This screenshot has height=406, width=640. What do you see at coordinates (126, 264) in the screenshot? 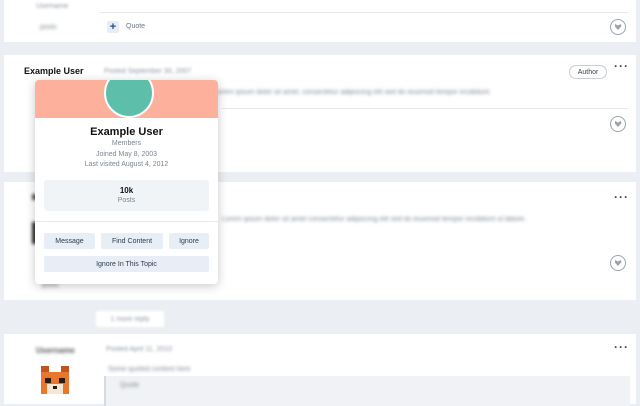
I see `ignore-in-topic-button: Ignore In This Topic` at bounding box center [126, 264].